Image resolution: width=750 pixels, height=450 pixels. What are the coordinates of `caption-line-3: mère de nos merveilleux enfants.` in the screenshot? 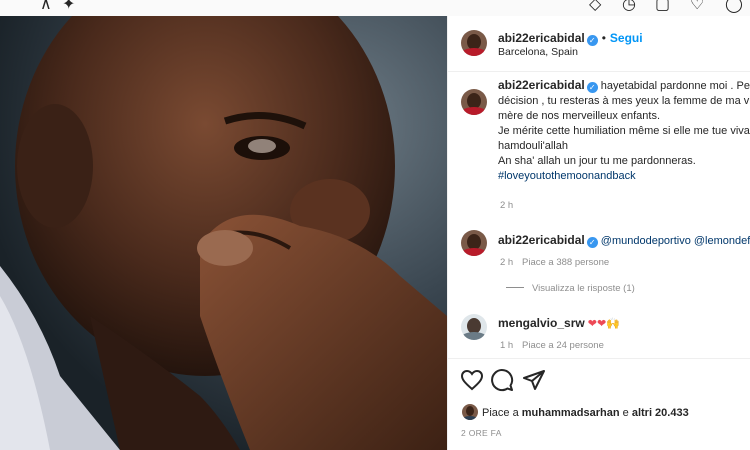 It's located at (579, 116).